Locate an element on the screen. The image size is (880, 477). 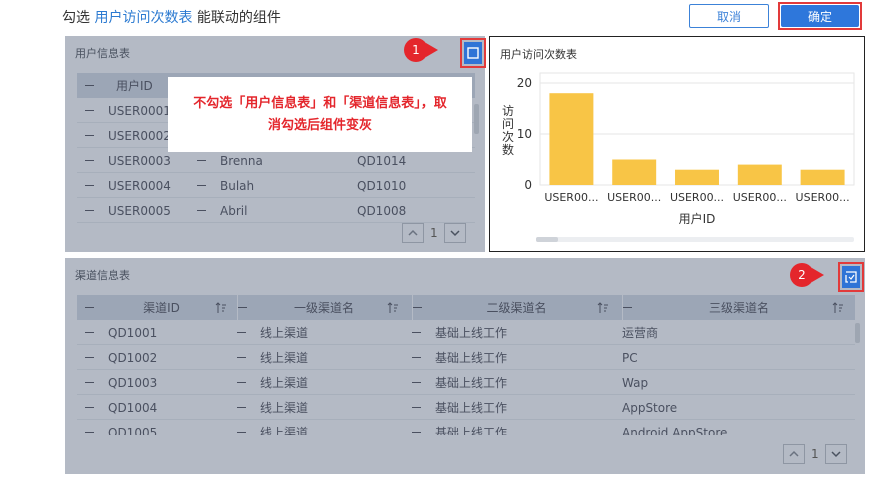
header-label: 三级渠道名 is located at coordinates (738, 308).